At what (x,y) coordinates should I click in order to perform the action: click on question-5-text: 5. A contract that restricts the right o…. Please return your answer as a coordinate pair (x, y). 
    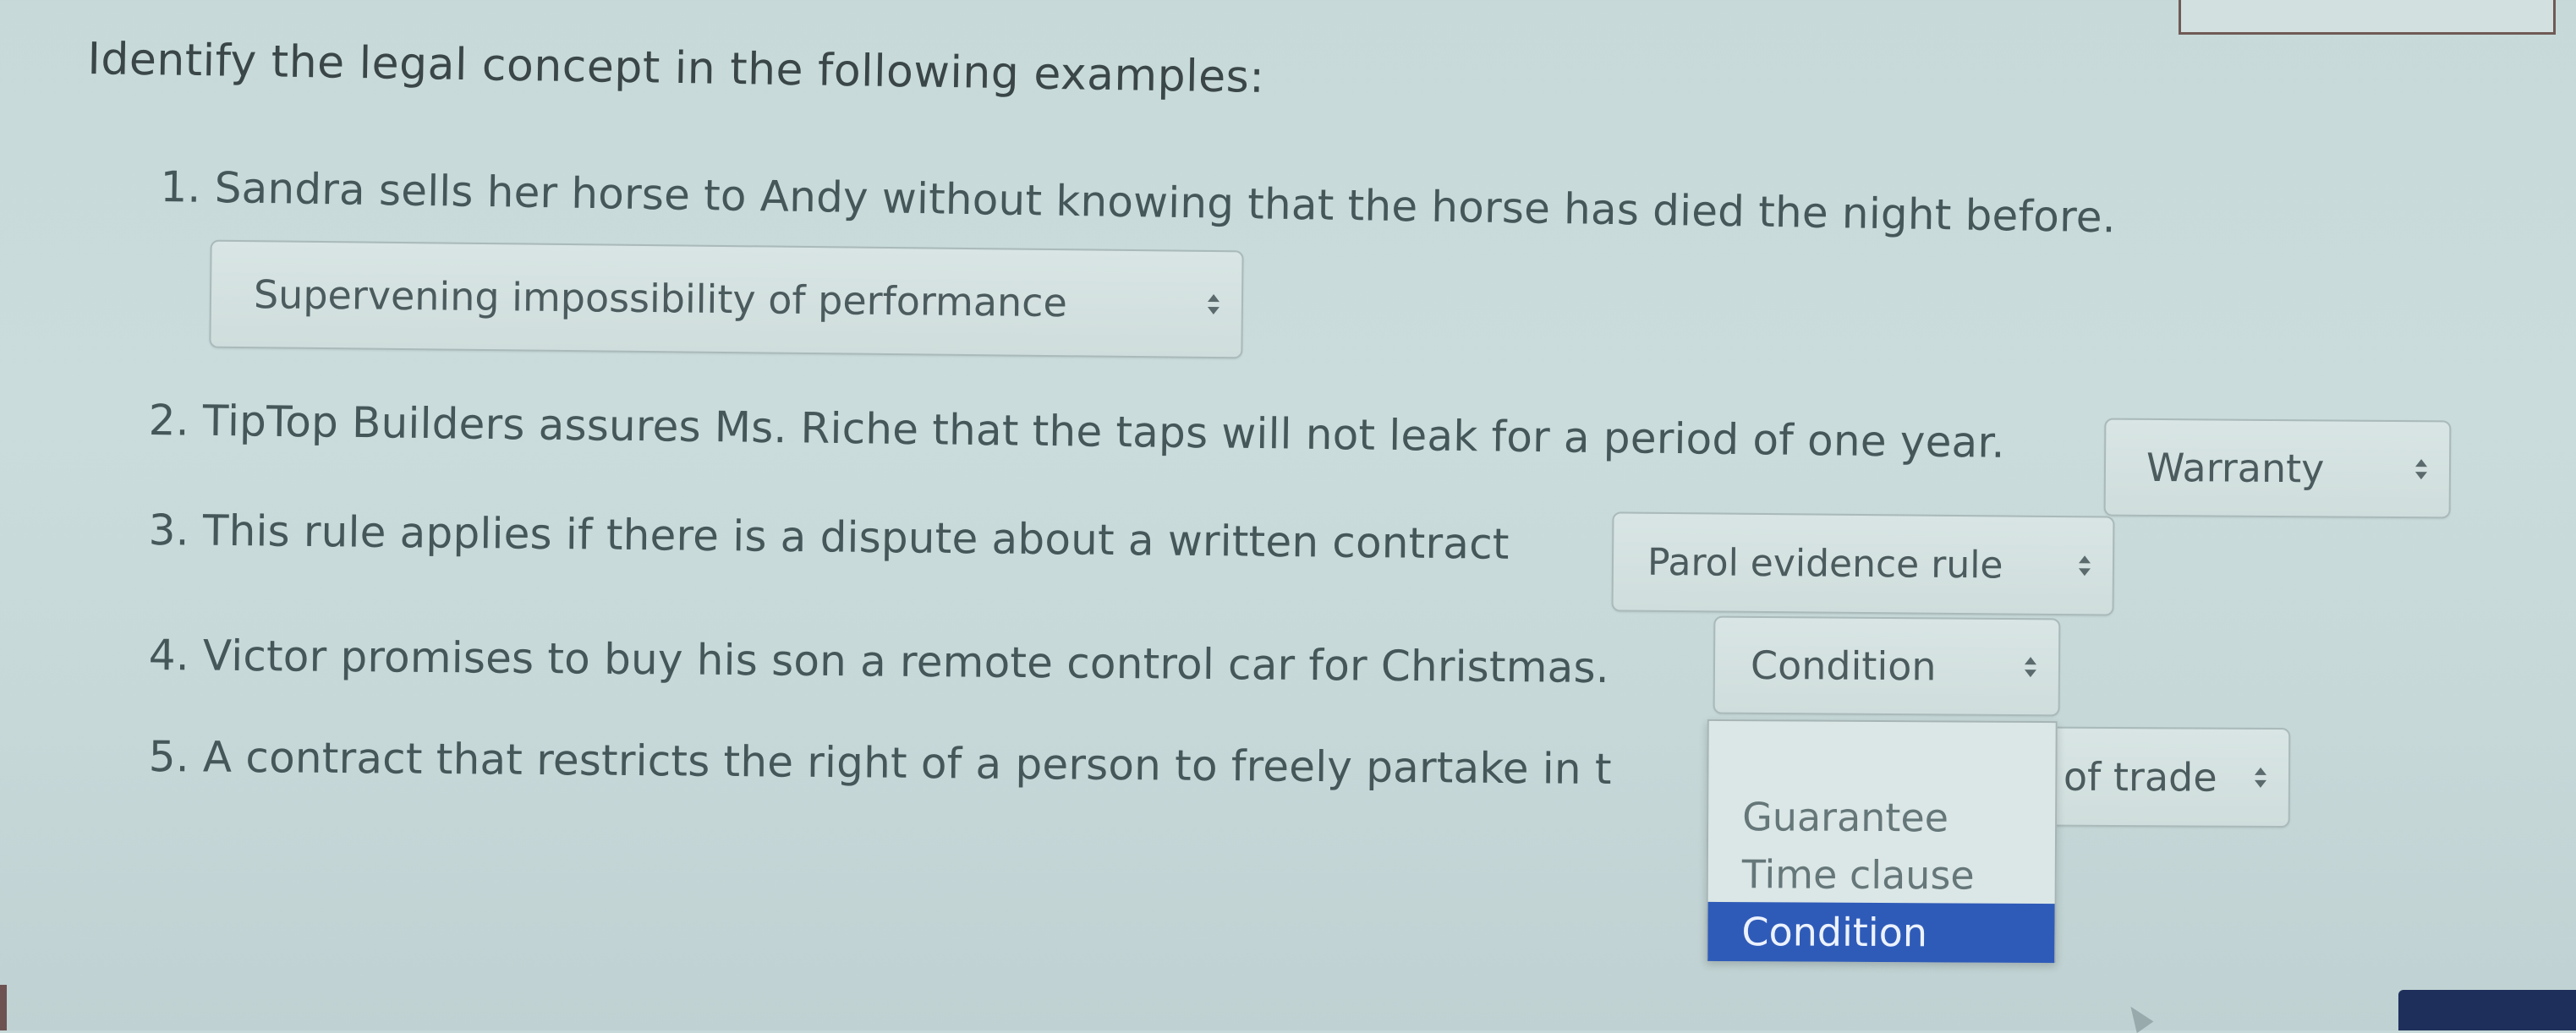
    Looking at the image, I should click on (880, 763).